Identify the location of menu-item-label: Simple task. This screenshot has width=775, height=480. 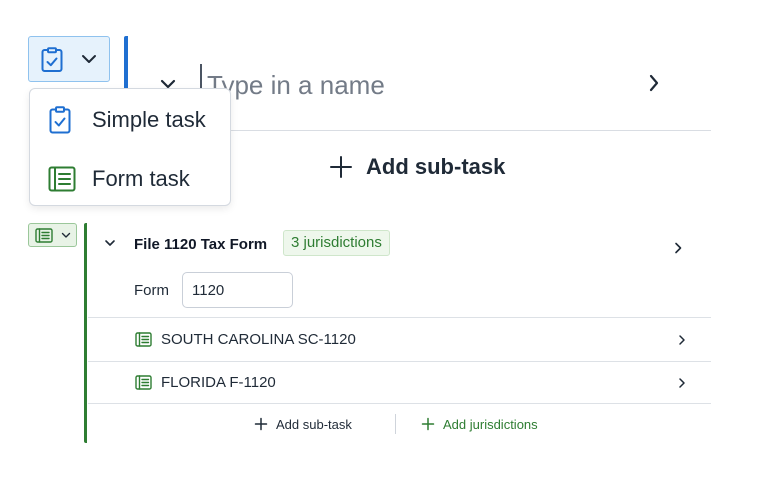
(149, 119).